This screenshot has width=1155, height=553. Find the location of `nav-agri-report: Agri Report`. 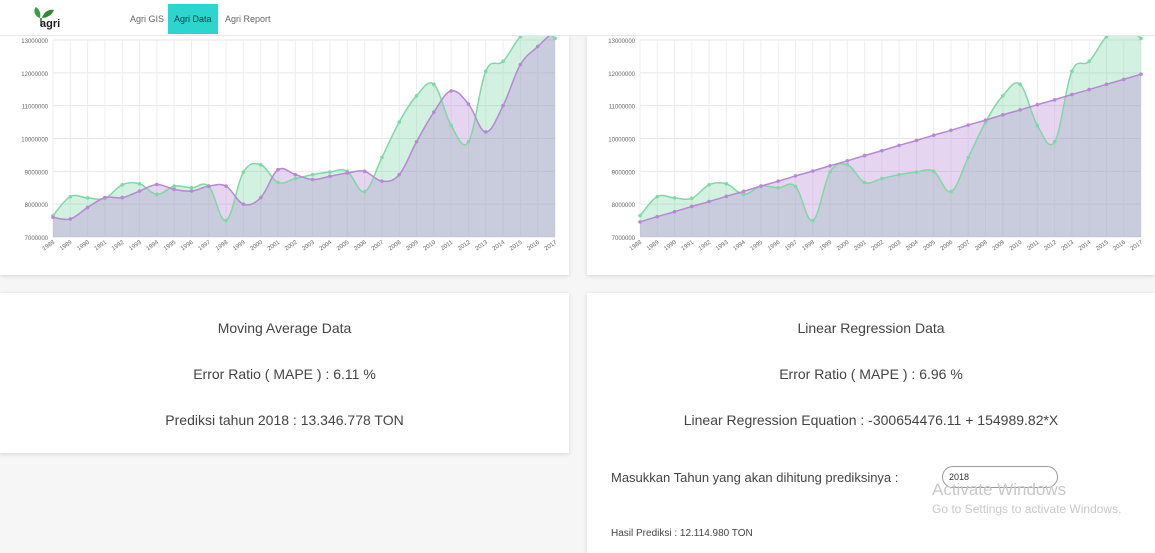

nav-agri-report: Agri Report is located at coordinates (248, 19).